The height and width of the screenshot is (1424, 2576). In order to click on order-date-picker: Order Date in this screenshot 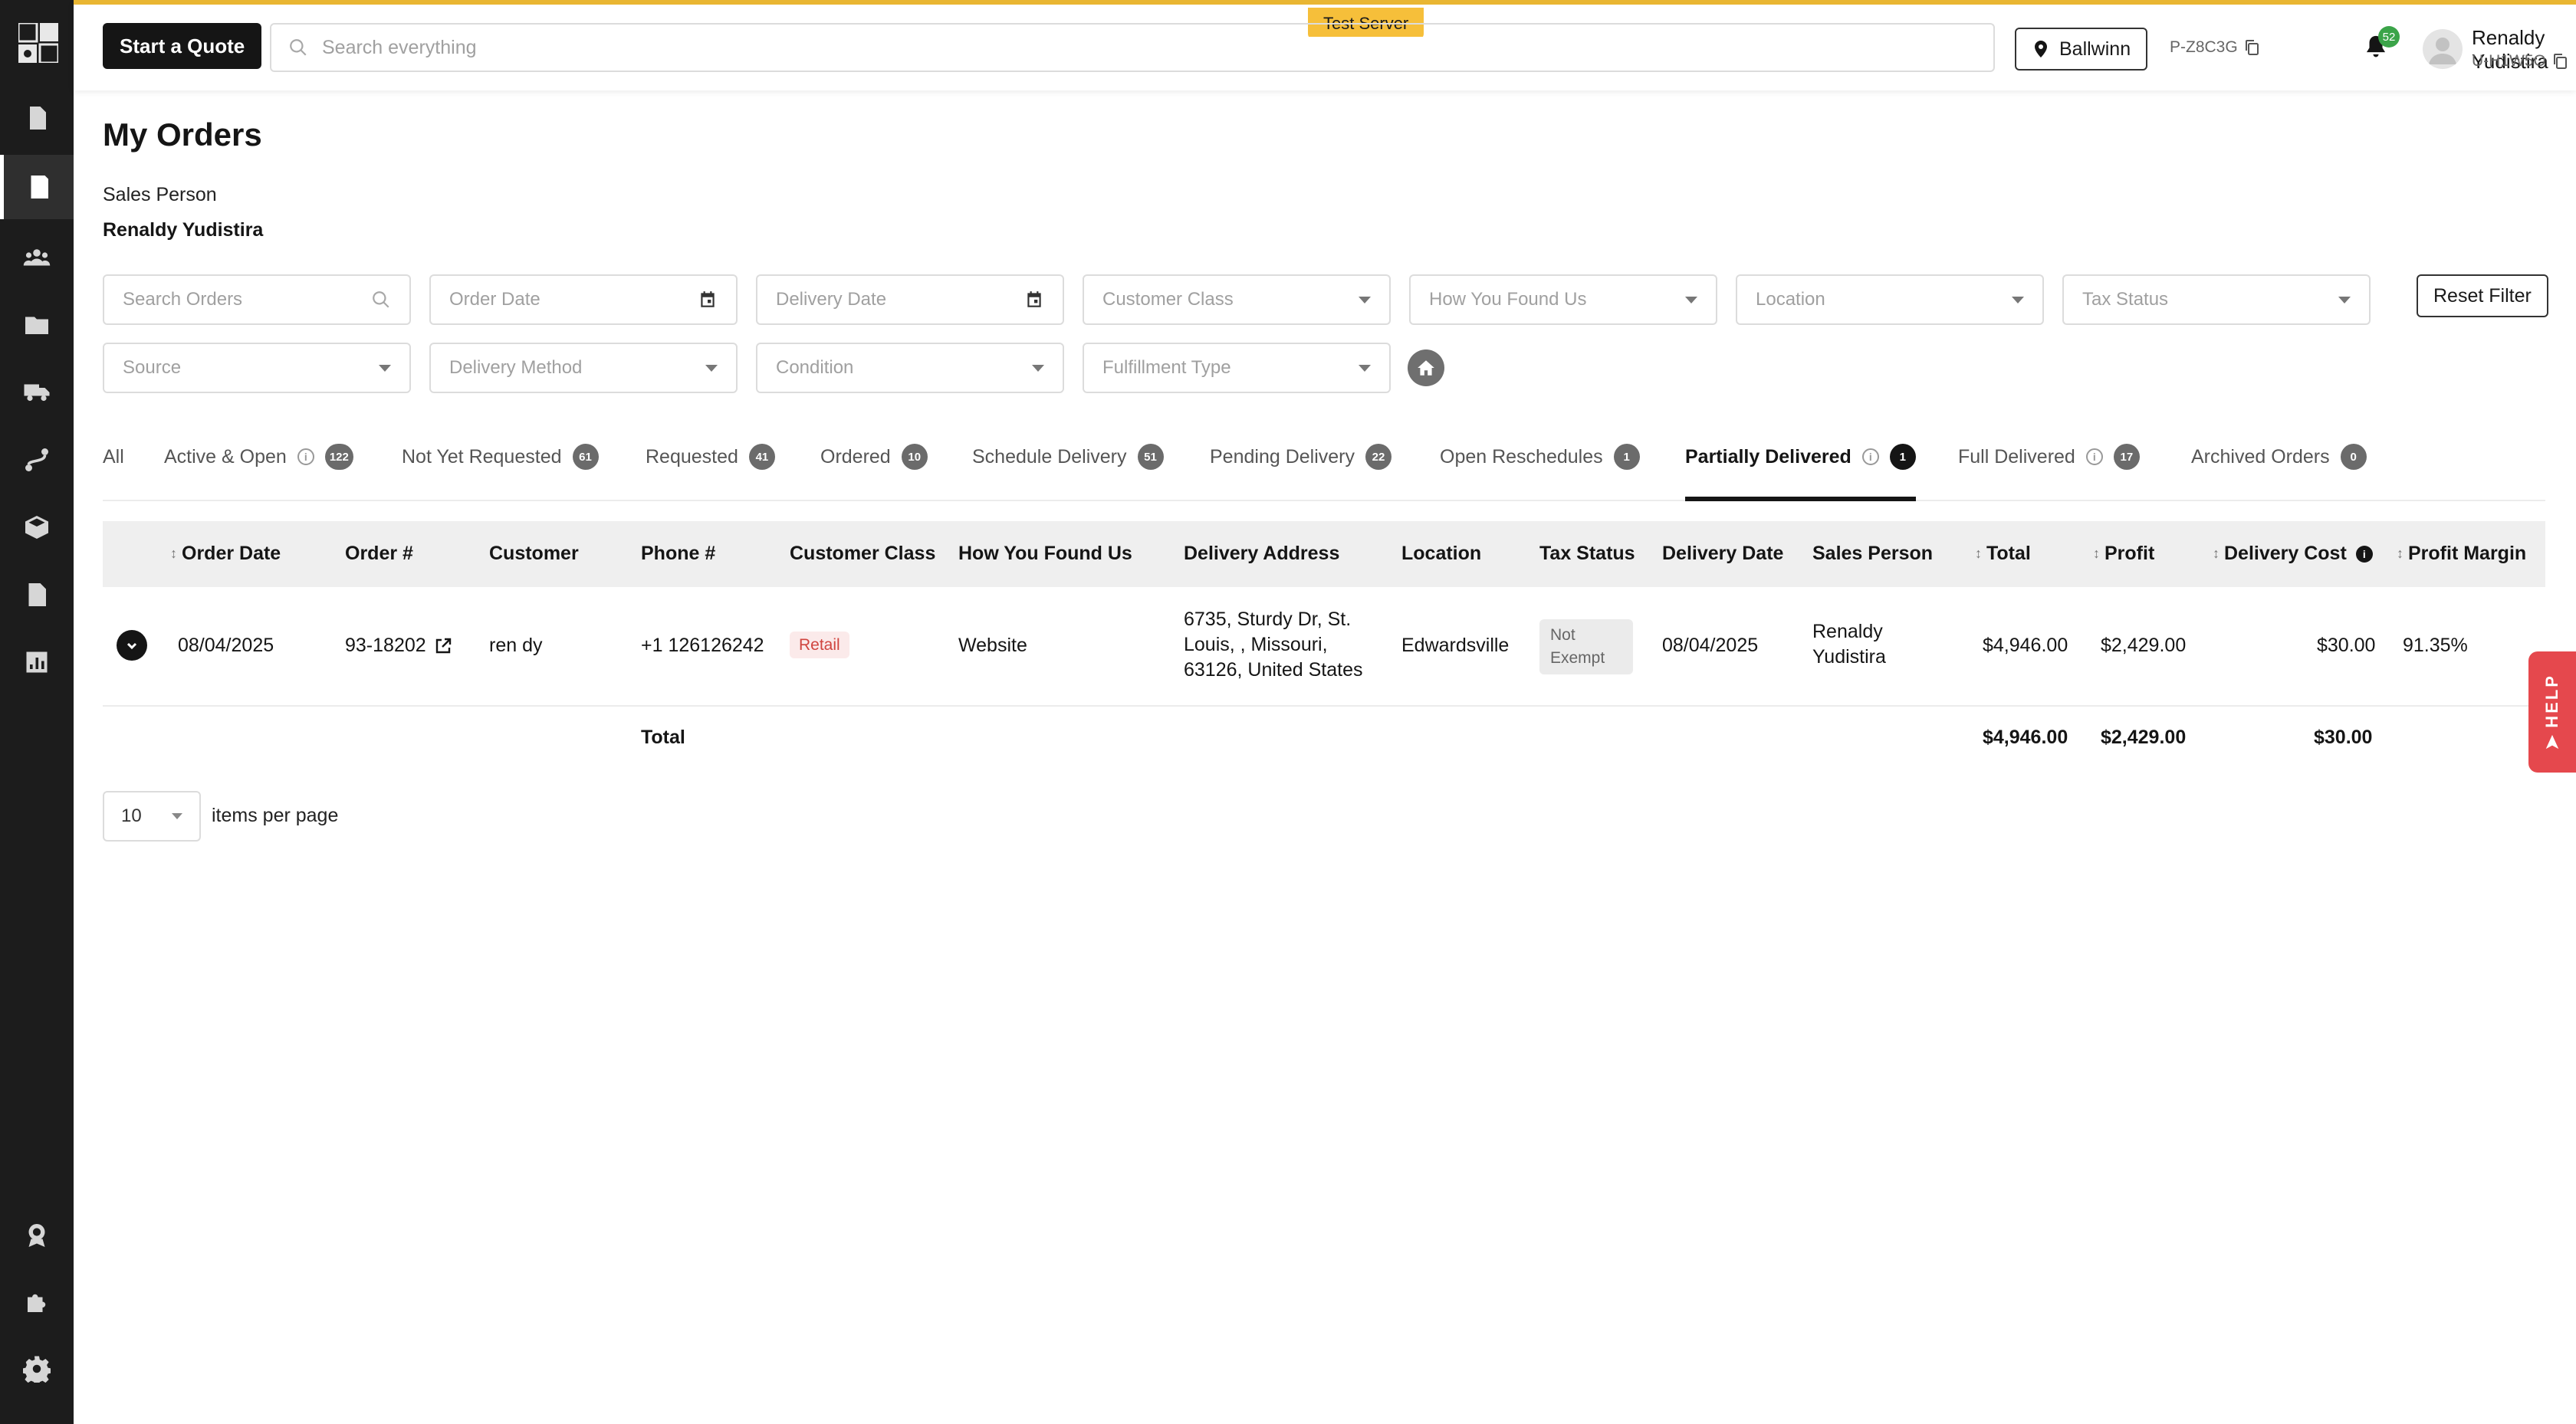, I will do `click(583, 299)`.